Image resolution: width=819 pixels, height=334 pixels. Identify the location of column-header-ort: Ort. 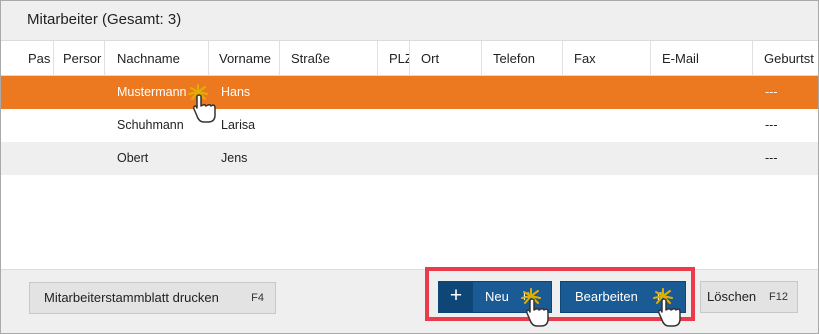
(446, 58).